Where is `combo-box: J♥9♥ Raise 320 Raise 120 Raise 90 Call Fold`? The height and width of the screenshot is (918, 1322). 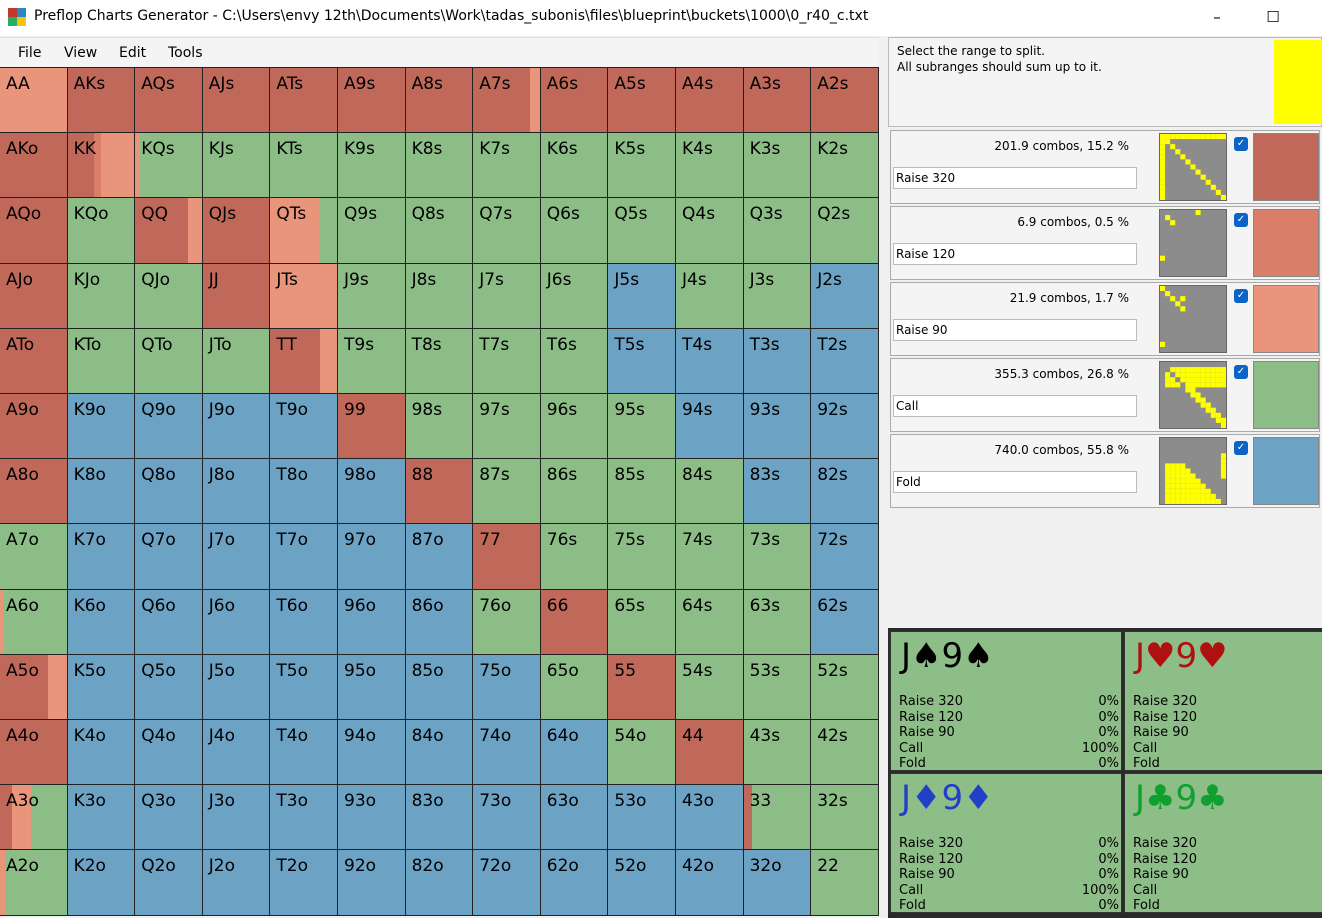
combo-box: J♥9♥ Raise 320 Raise 120 Raise 90 Call Fold is located at coordinates (1223, 701).